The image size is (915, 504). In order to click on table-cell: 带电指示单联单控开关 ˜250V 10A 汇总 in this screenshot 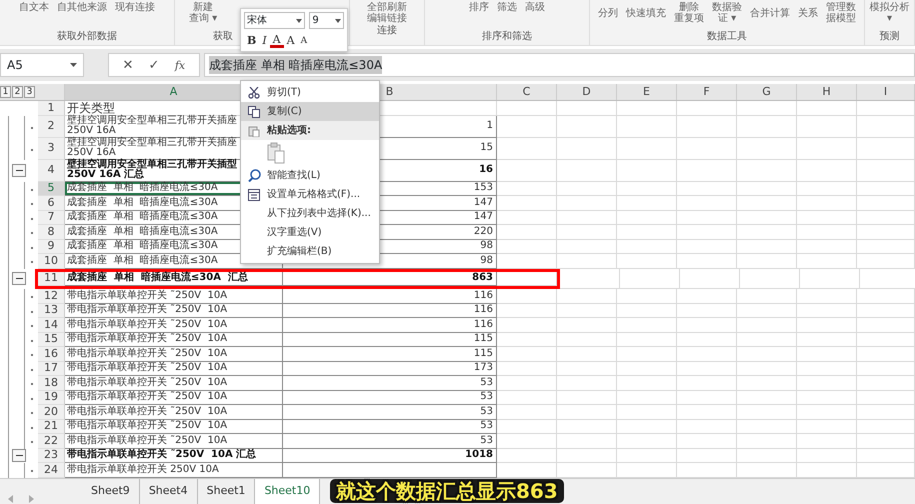, I will do `click(174, 455)`.